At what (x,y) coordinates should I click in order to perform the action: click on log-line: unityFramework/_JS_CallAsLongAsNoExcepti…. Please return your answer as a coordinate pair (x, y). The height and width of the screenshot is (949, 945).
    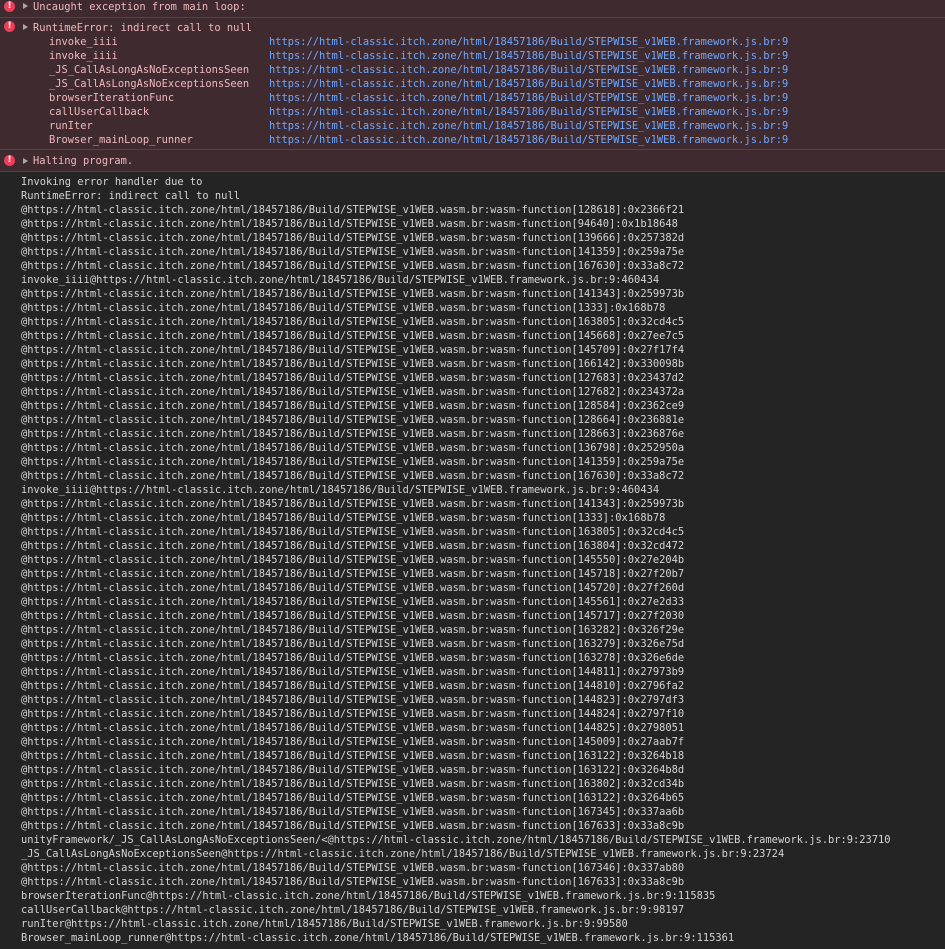
    Looking at the image, I should click on (456, 840).